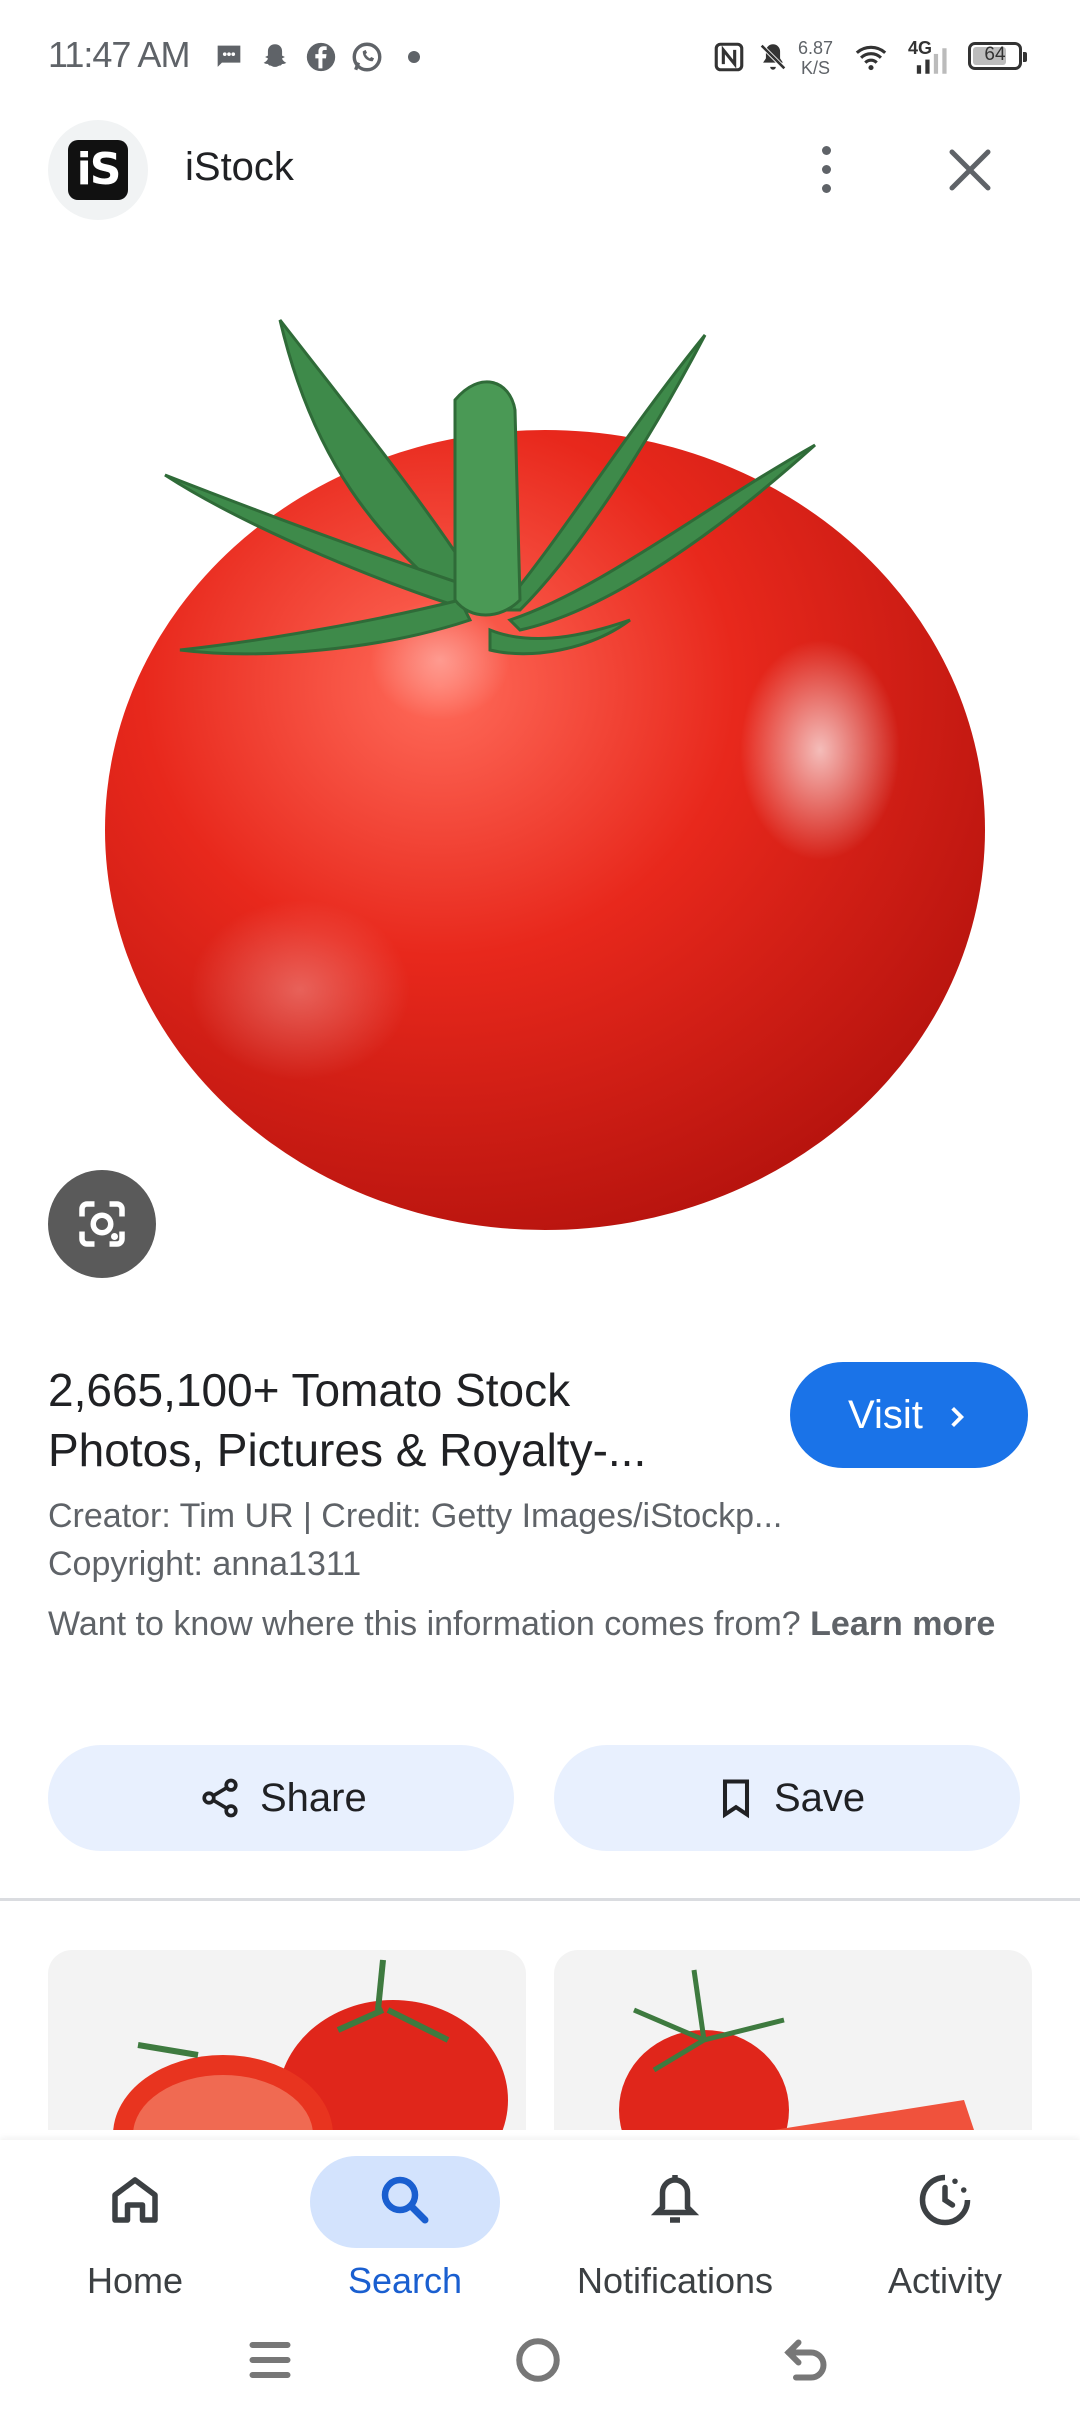  What do you see at coordinates (957, 1417) in the screenshot?
I see `chevron-right-icon` at bounding box center [957, 1417].